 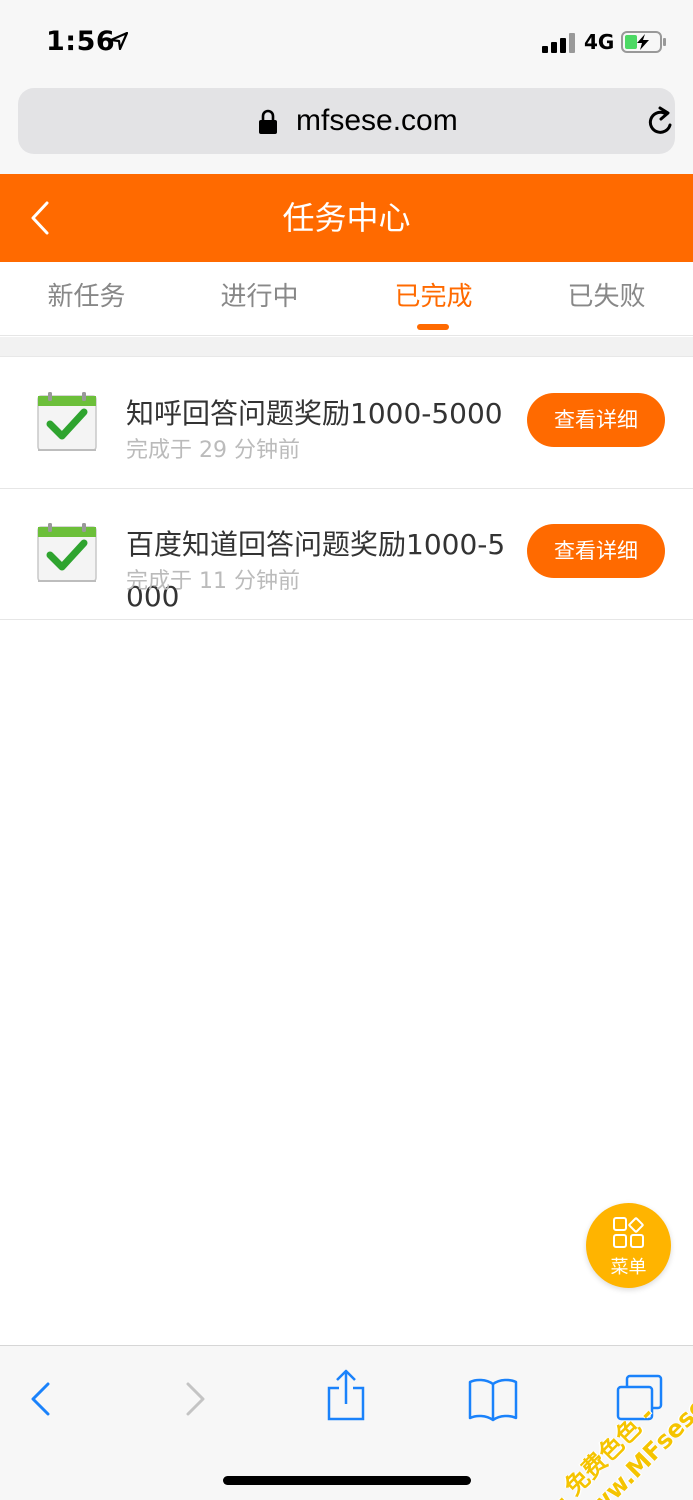 I want to click on app-header: 任务中心, so click(x=346, y=218).